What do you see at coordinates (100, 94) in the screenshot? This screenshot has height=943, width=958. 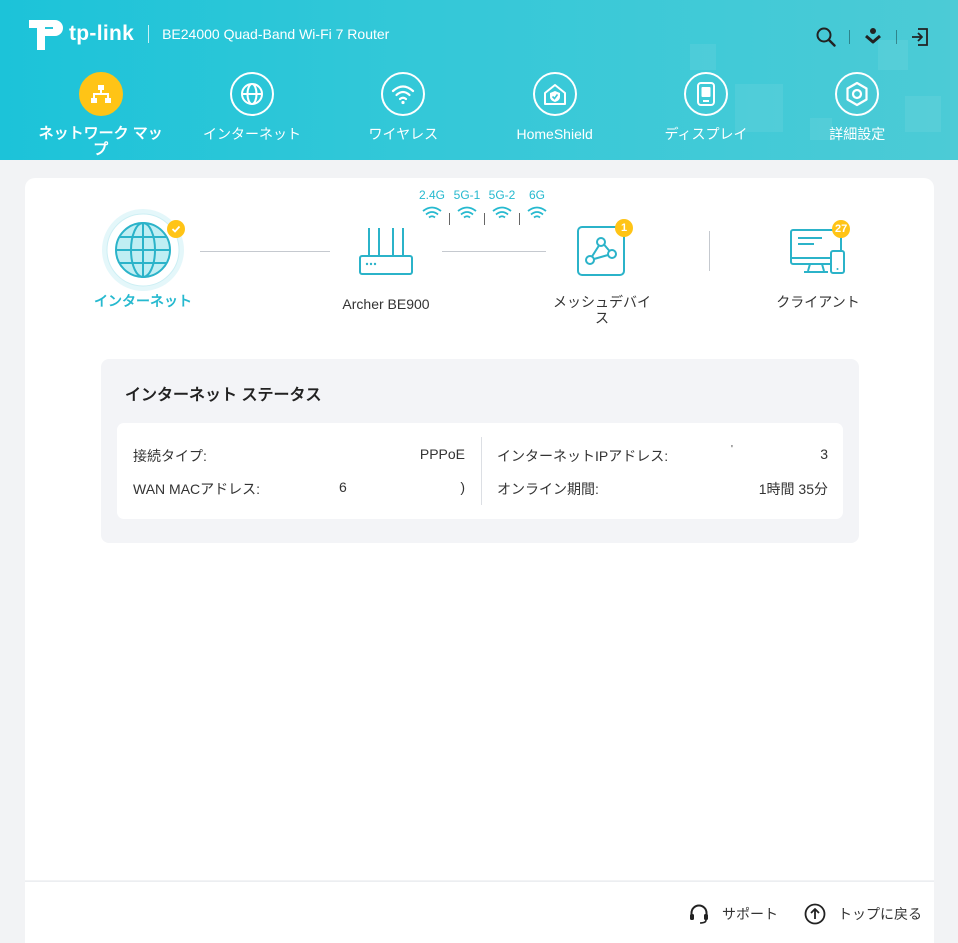 I see `network-map-icon` at bounding box center [100, 94].